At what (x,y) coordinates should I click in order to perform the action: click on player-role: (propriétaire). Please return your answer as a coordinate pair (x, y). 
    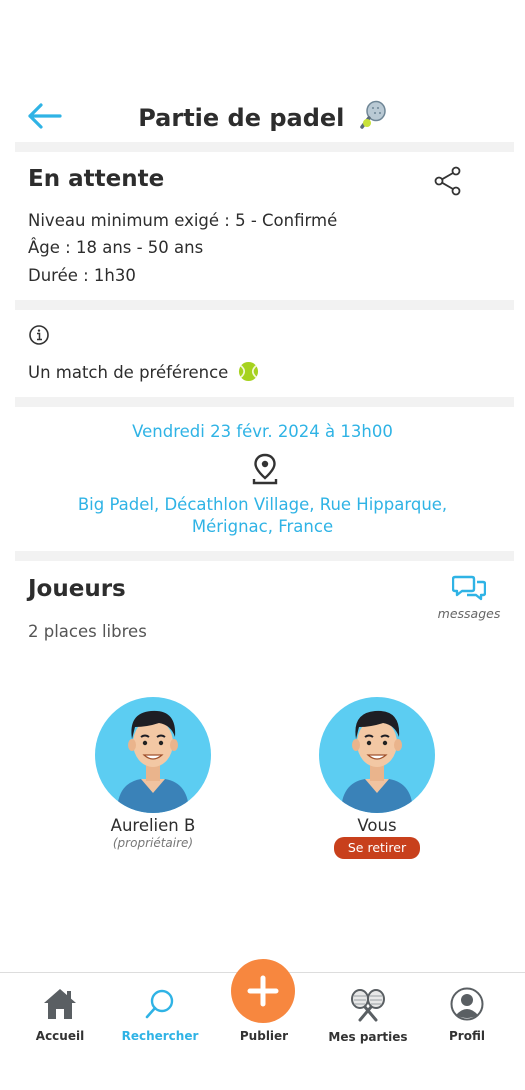
    Looking at the image, I should click on (153, 843).